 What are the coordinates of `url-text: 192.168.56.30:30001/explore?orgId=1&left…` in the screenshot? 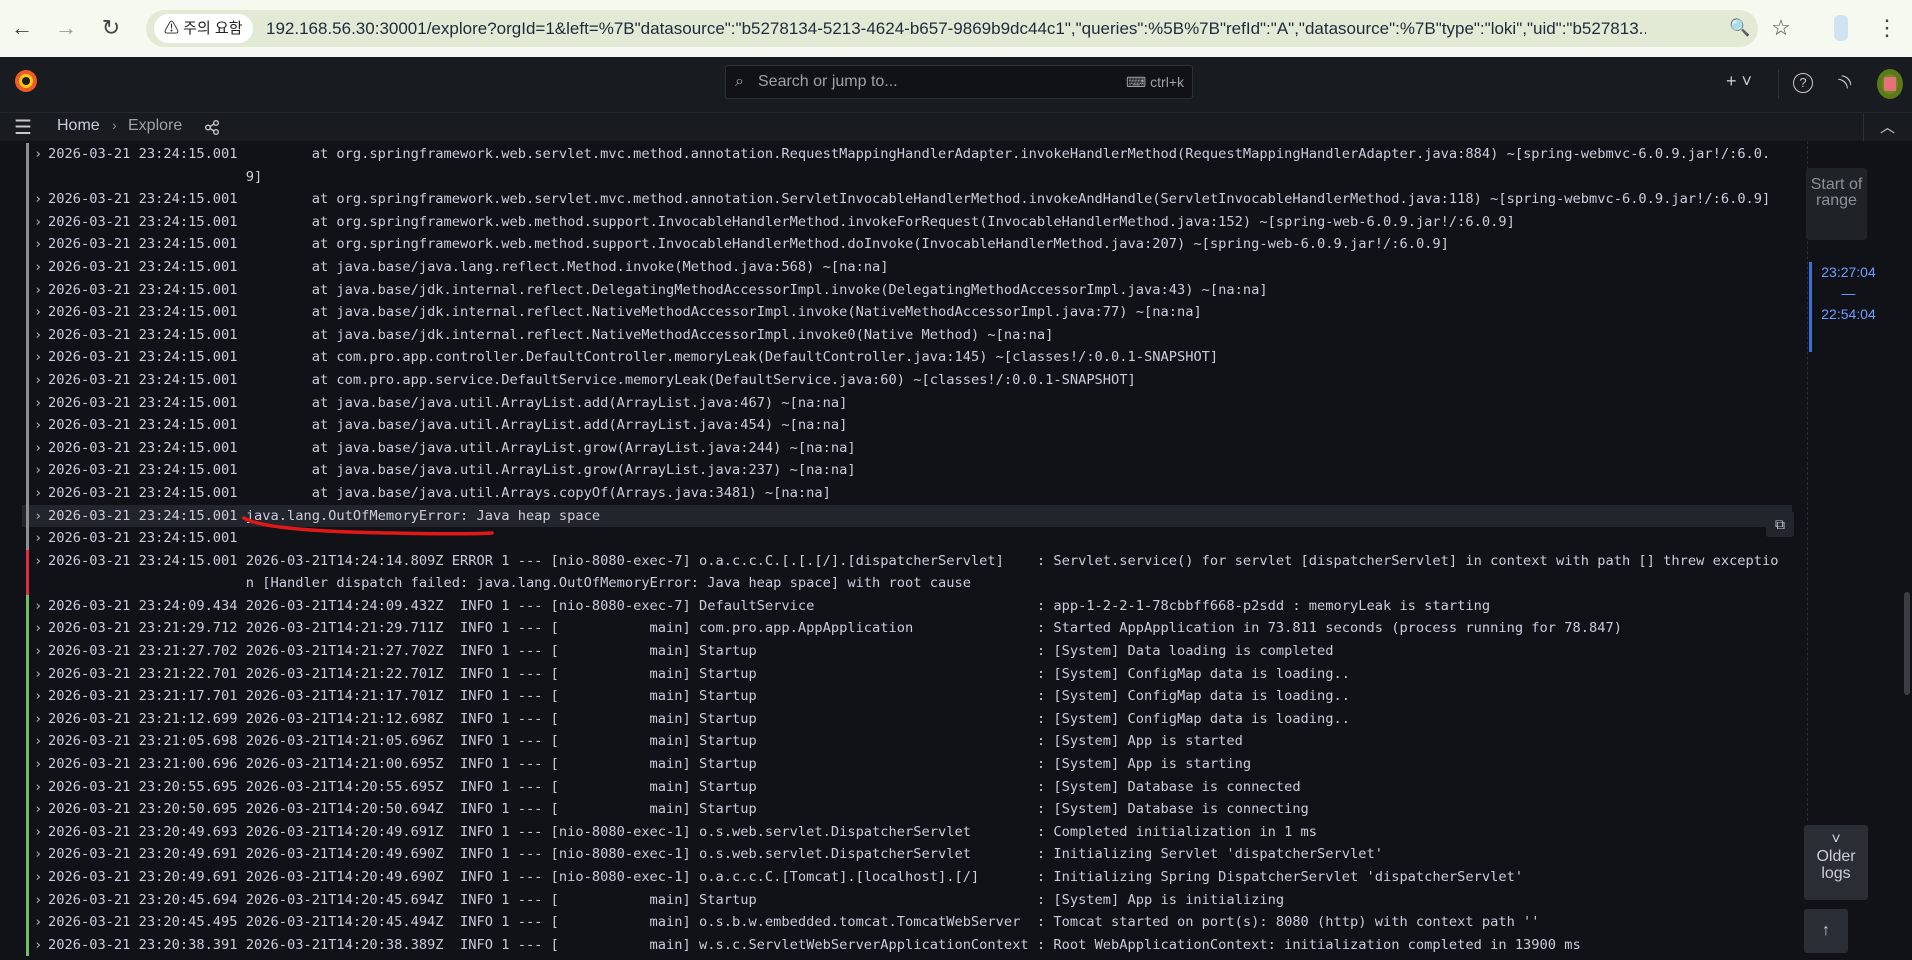 It's located at (956, 28).